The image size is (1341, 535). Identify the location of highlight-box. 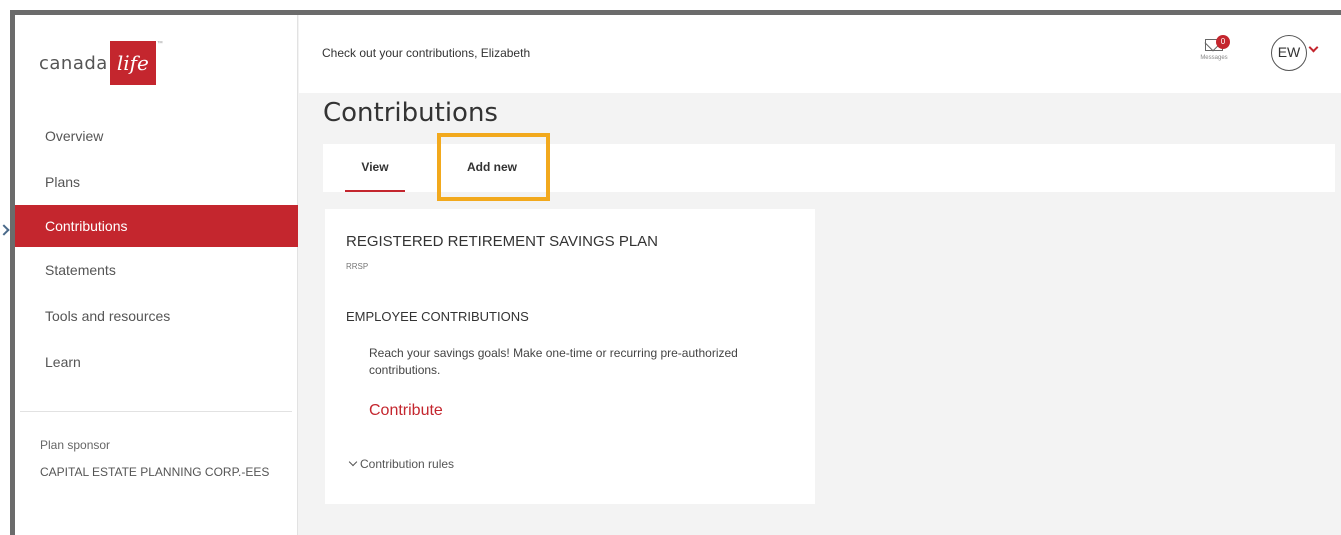
(493, 167).